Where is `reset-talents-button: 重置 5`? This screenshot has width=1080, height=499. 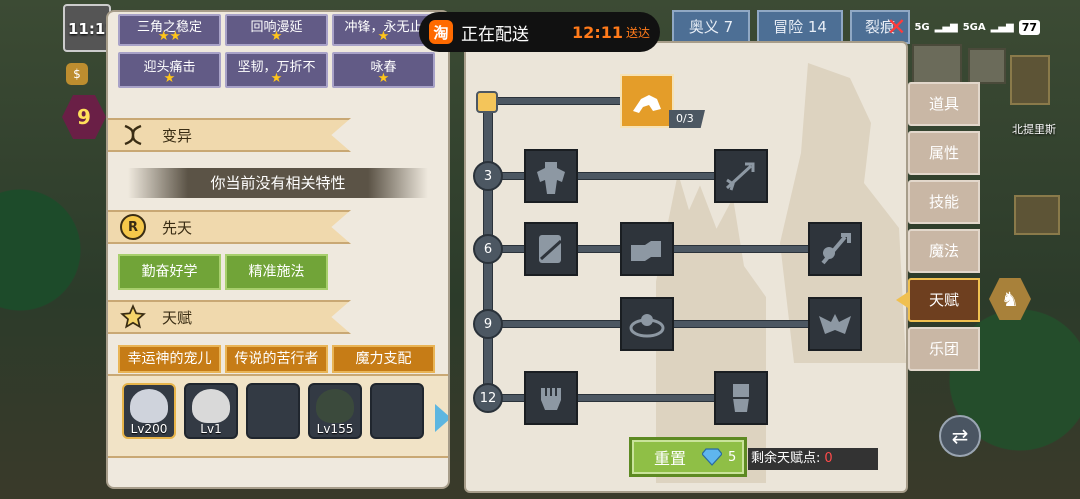 reset-talents-button: 重置 5 is located at coordinates (688, 457).